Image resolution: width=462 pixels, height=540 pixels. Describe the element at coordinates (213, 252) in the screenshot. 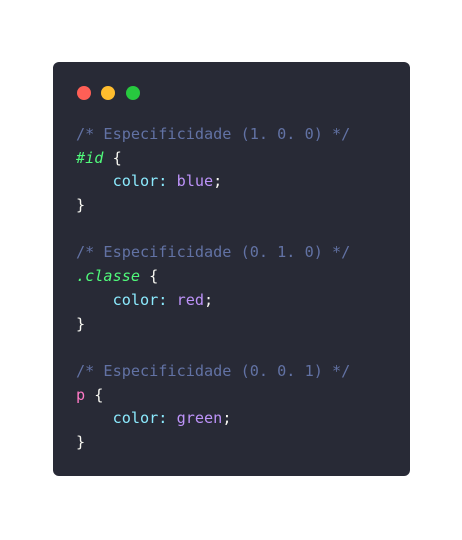

I see `comment: /* Especificidade (0. 1. 0) */` at that location.